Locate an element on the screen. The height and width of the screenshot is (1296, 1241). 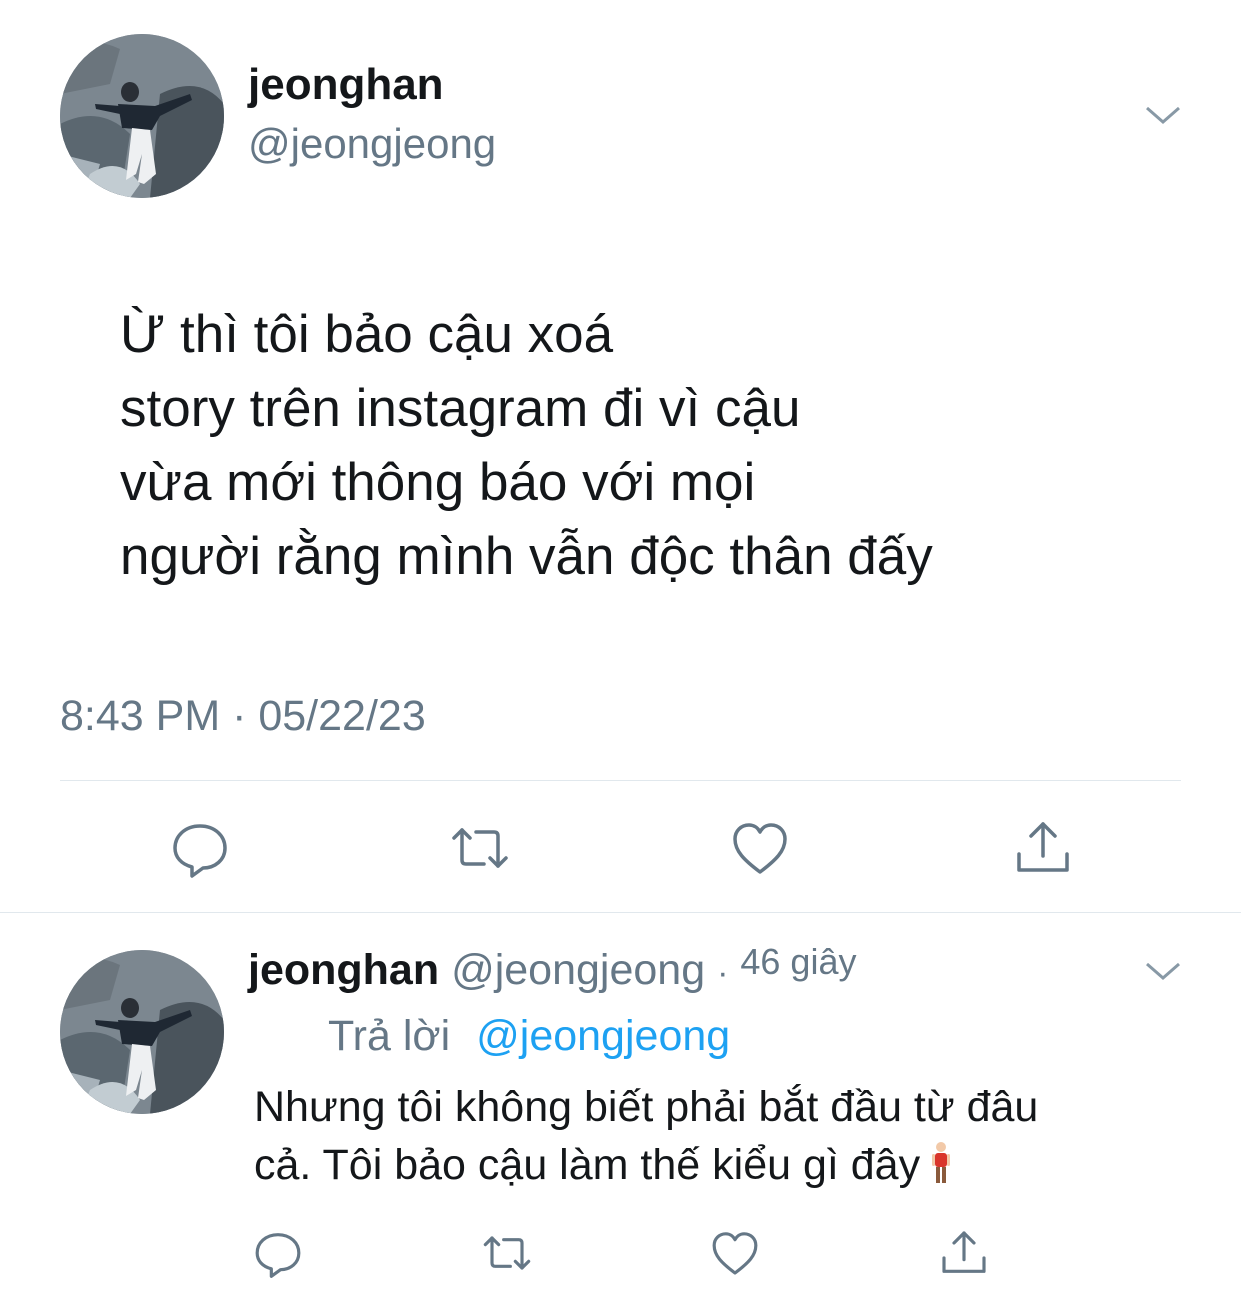
reply-header: jeonghan @jeongjeong · 46 giây is located at coordinates (552, 968).